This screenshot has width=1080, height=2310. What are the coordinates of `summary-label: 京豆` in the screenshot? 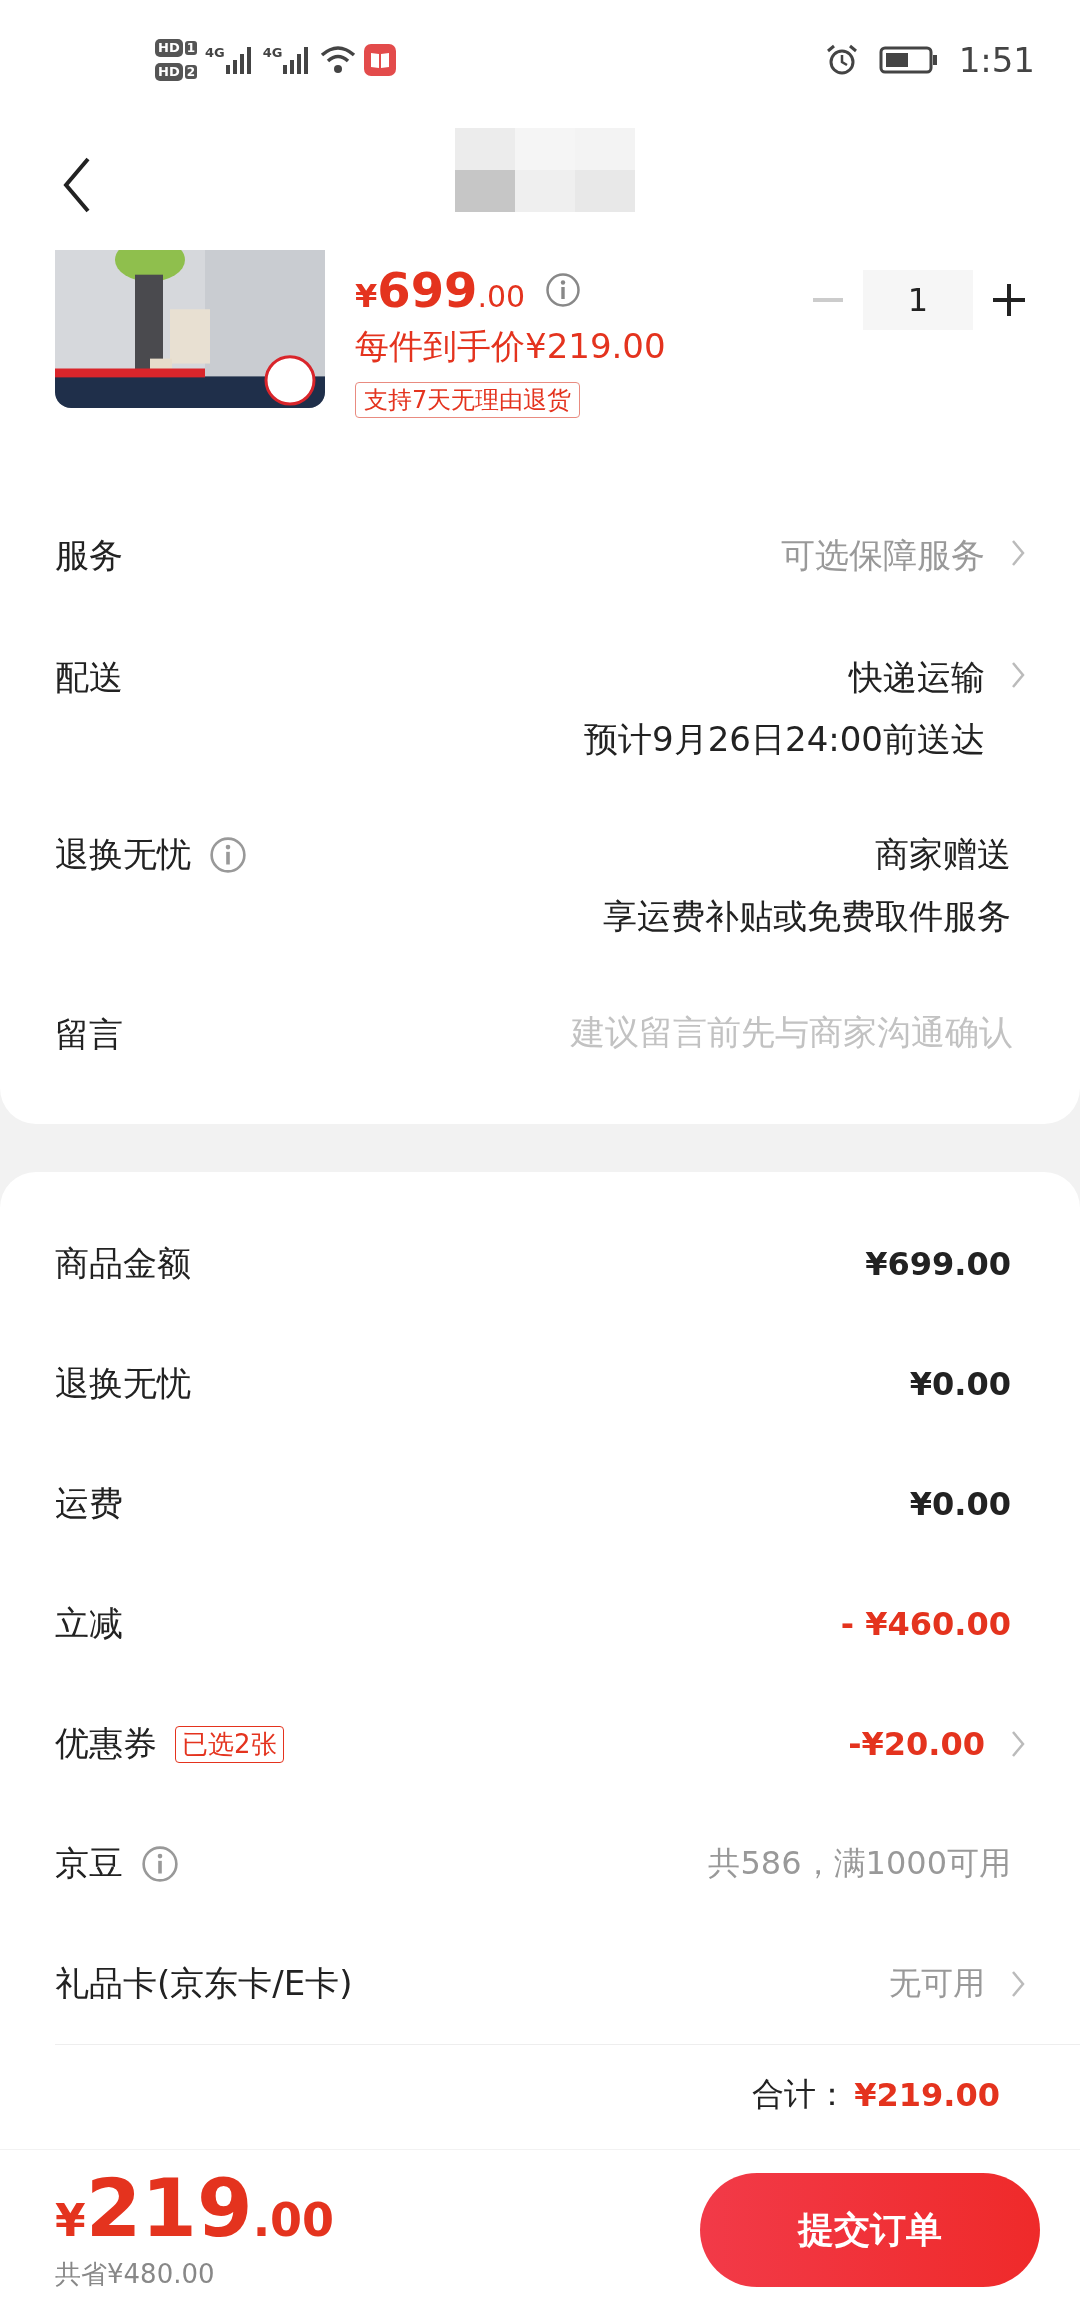 It's located at (89, 1863).